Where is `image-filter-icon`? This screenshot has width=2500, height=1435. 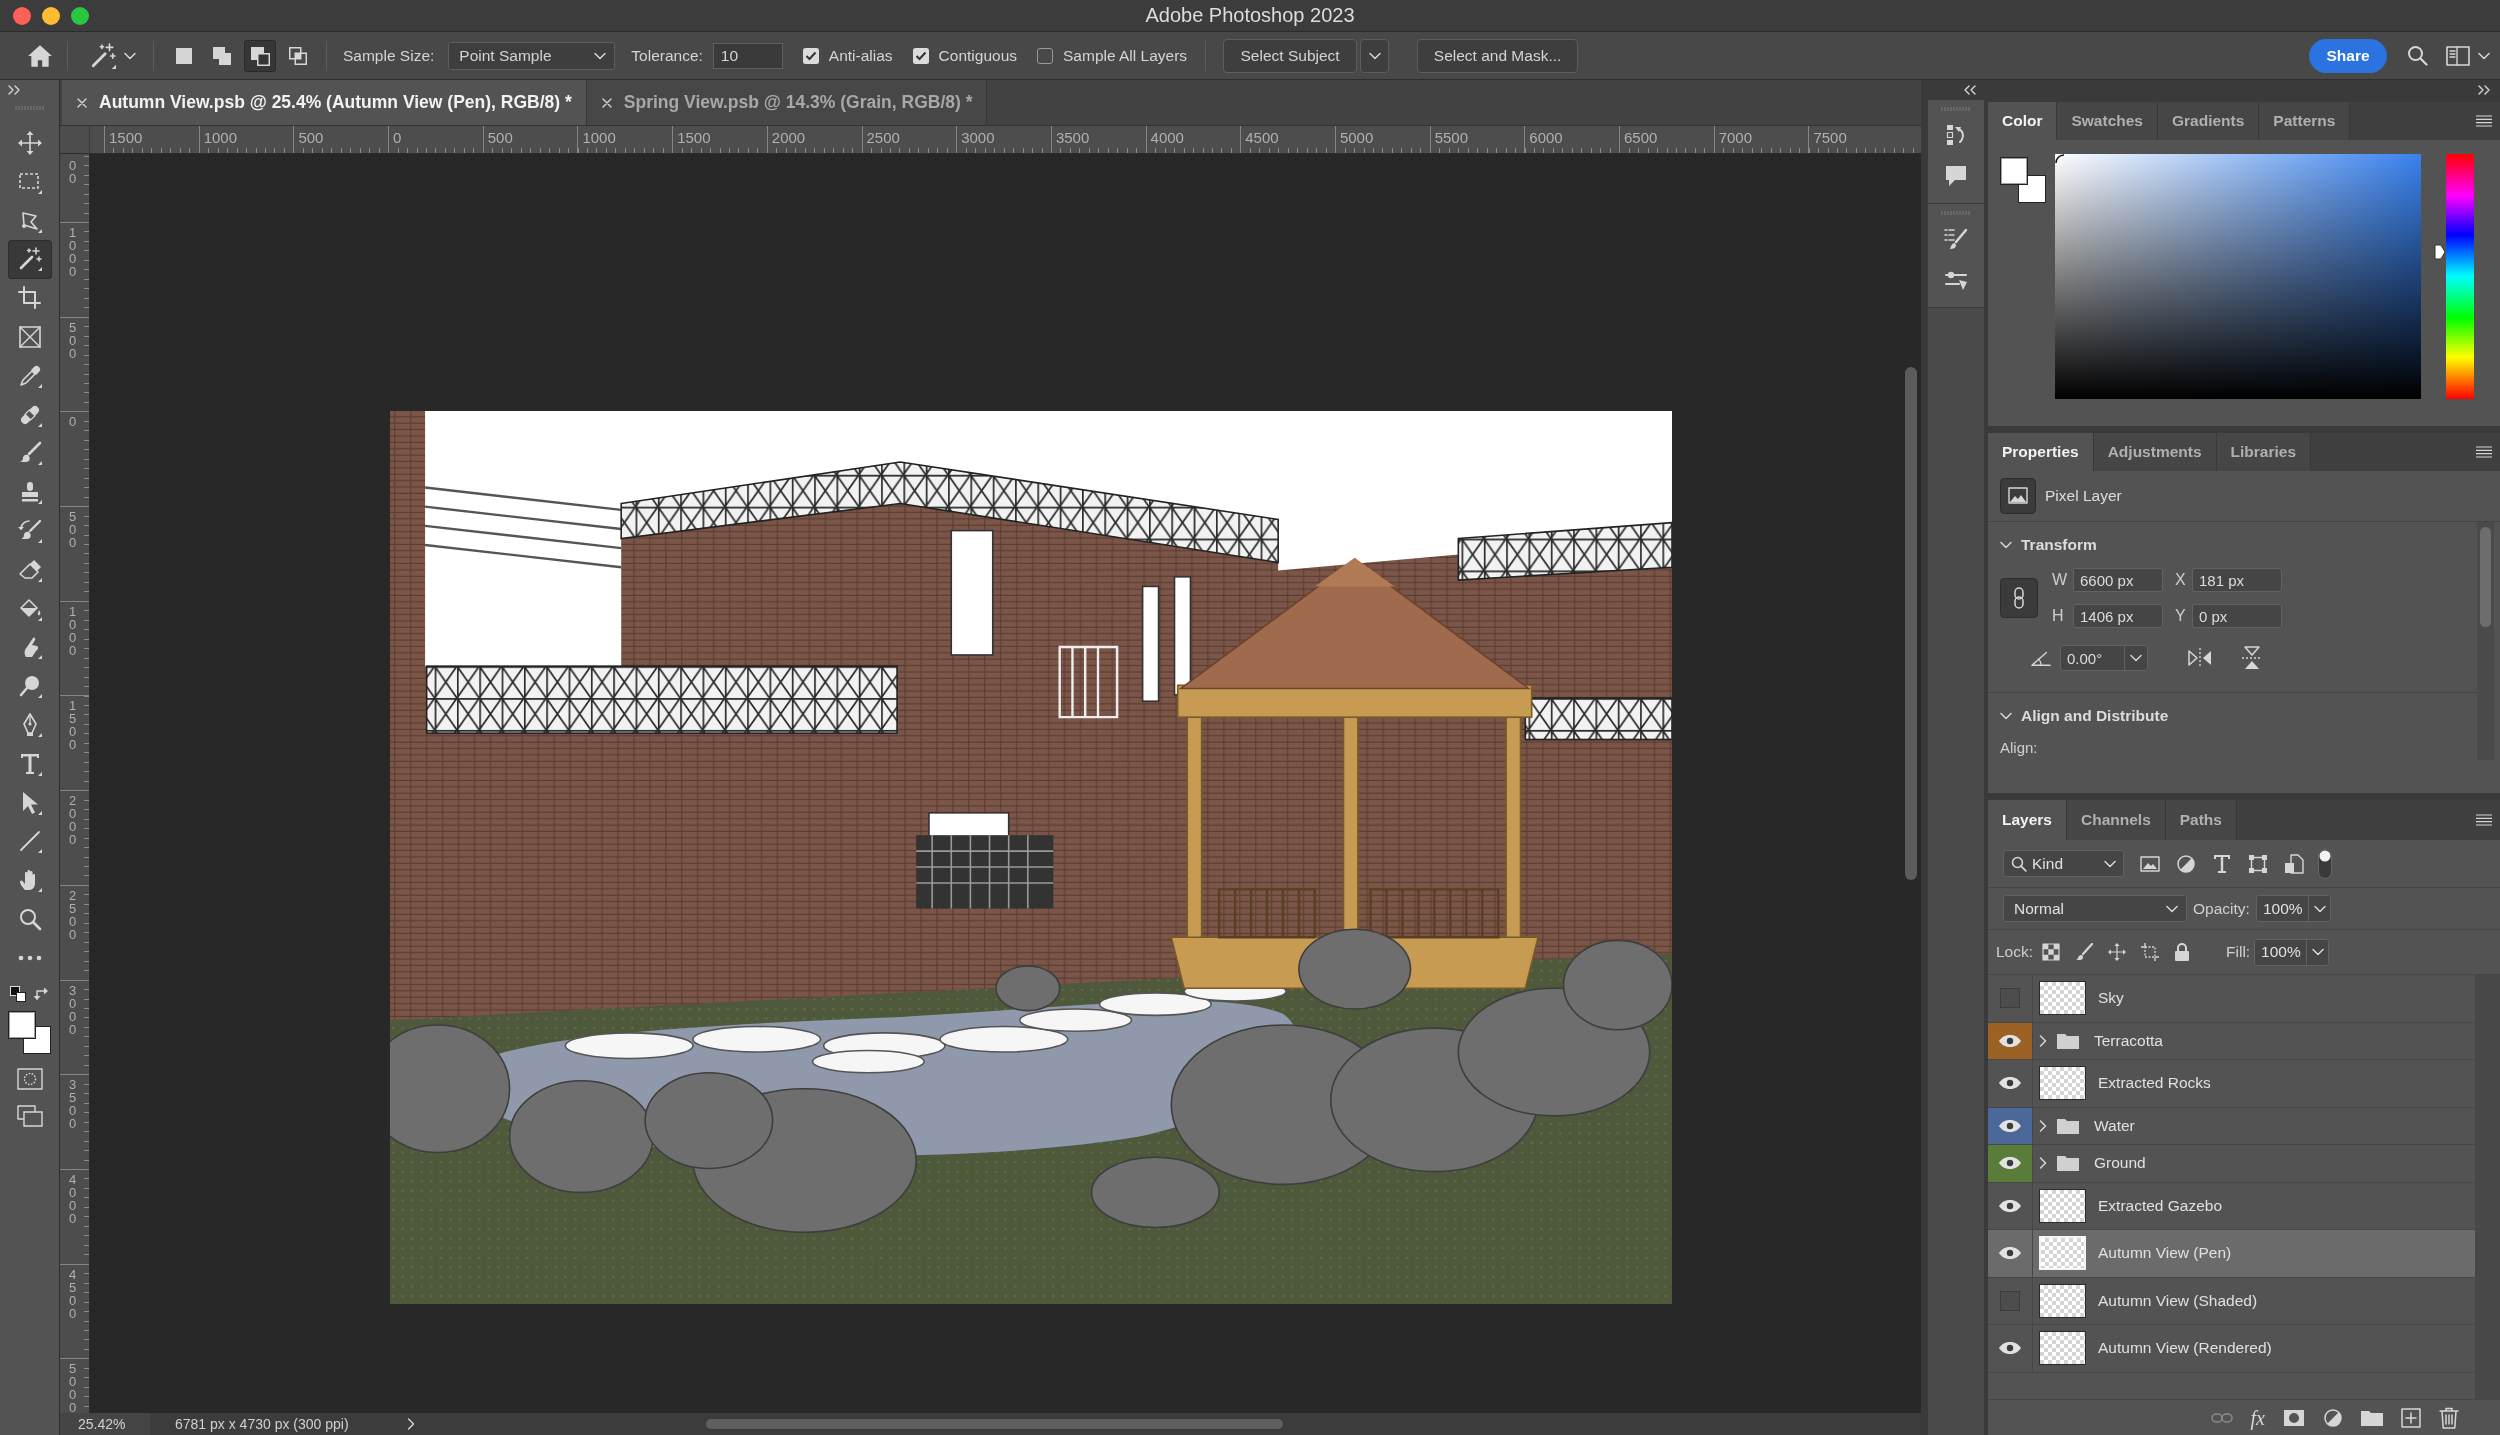 image-filter-icon is located at coordinates (2150, 863).